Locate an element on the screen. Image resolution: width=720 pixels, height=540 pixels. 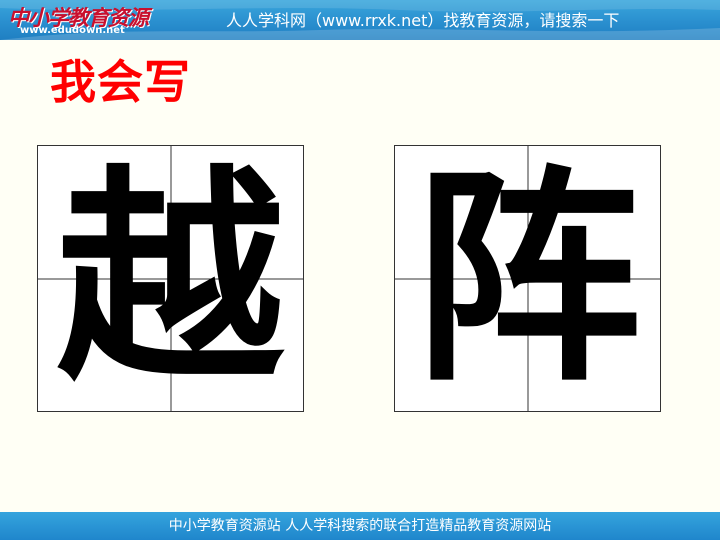
footer-bar: 中小学教育资源站 人人学科搜索的联合打造精品教育资源网站 is located at coordinates (360, 526).